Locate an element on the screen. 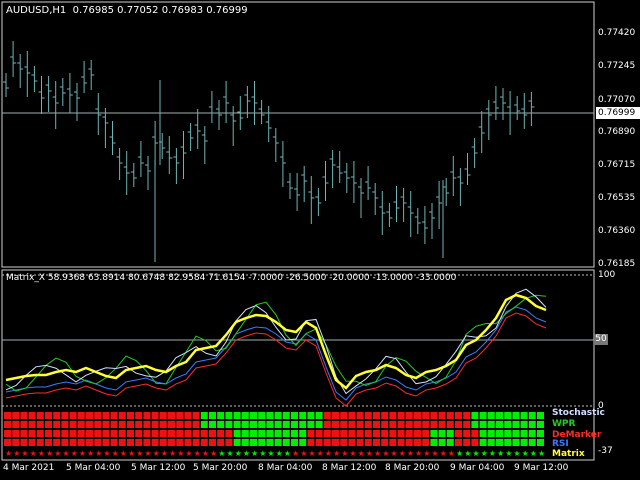 The image size is (640, 480). time-tick: 5 Mar 20:00 is located at coordinates (220, 468).